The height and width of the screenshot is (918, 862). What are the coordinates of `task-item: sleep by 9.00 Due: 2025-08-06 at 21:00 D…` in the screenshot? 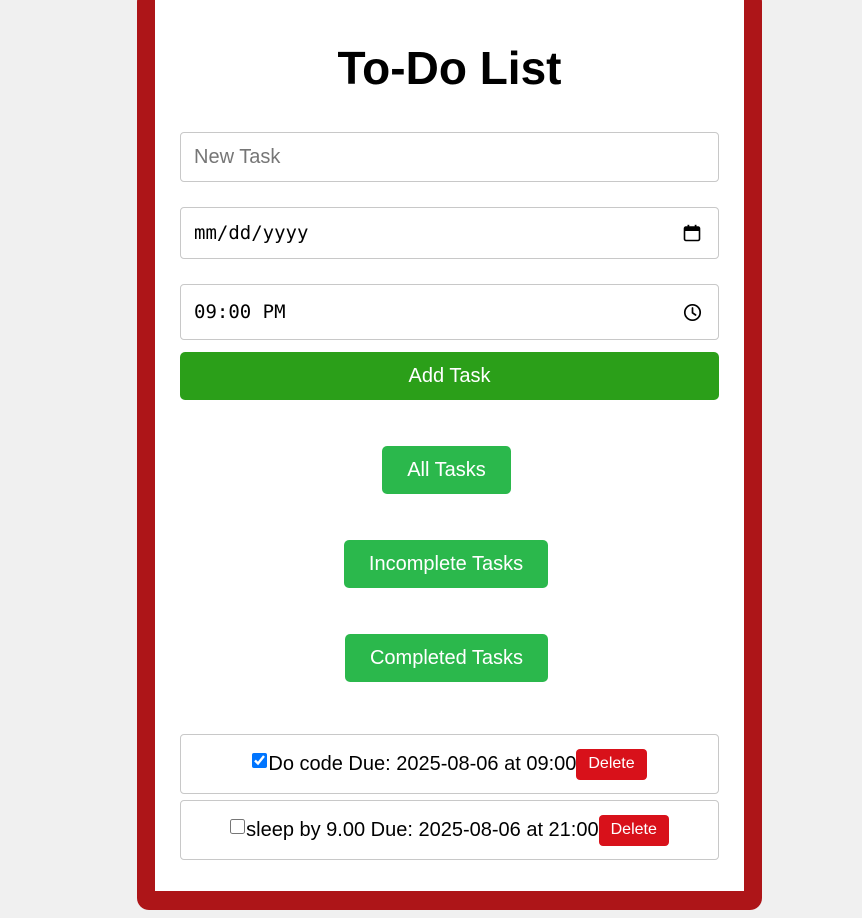 It's located at (449, 830).